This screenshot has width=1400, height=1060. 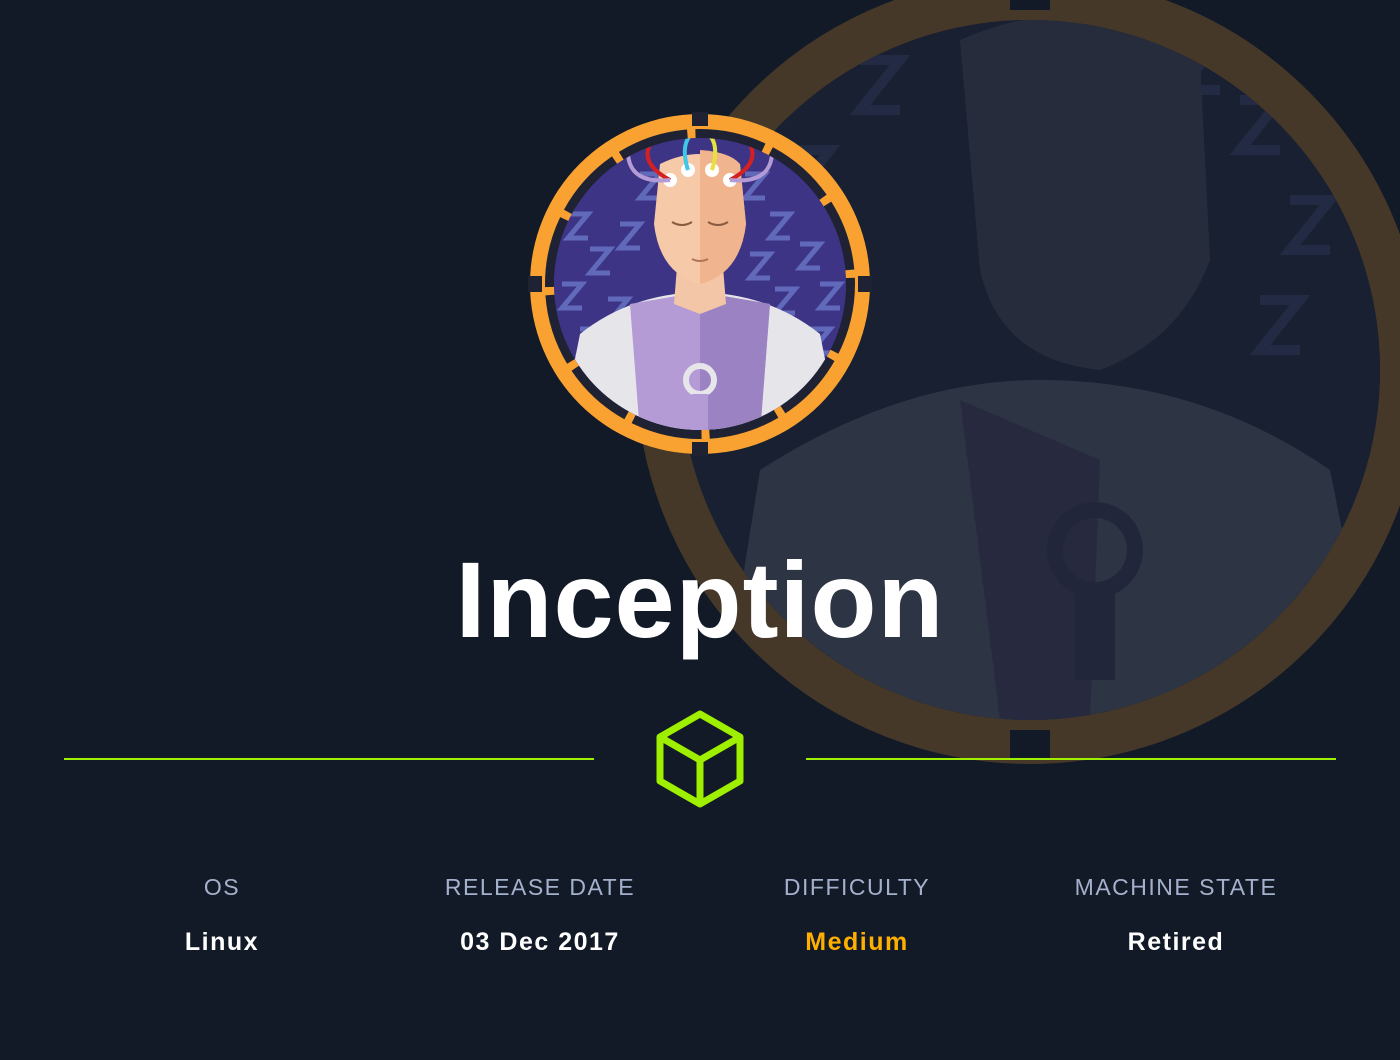 What do you see at coordinates (329, 759) in the screenshot?
I see `divider-line-left` at bounding box center [329, 759].